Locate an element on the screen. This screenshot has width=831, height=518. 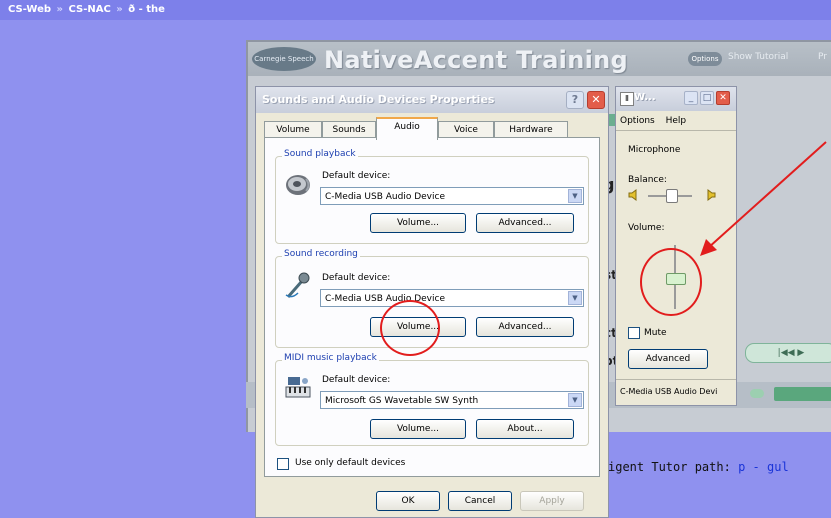
ok-button: OK is located at coordinates (408, 501).